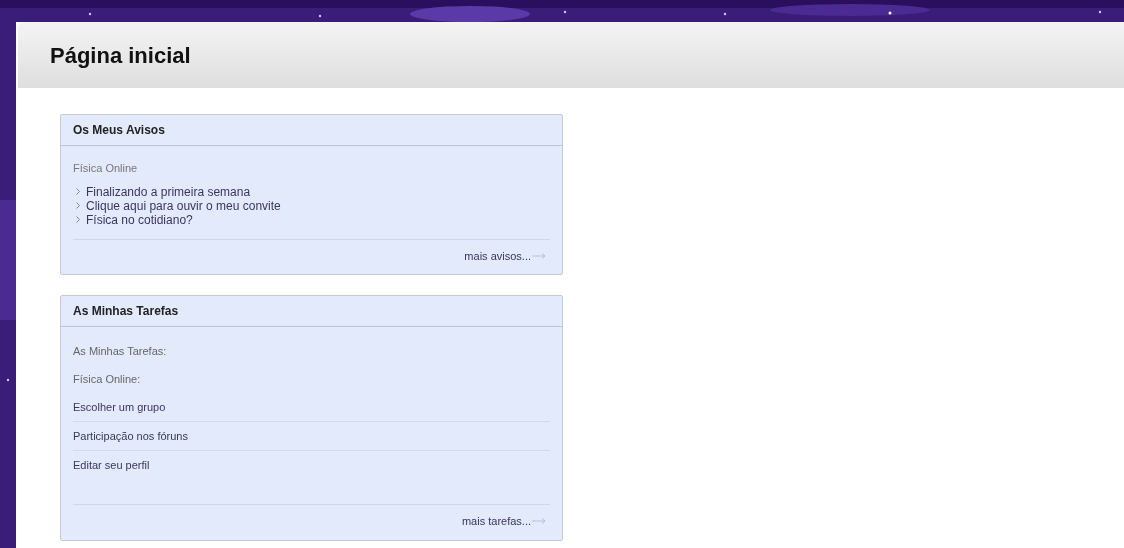  Describe the element at coordinates (120, 55) in the screenshot. I see `page-title: Página inicial` at that location.